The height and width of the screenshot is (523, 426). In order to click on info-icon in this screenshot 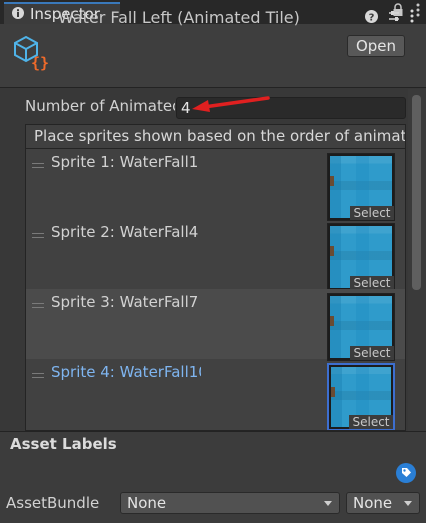, I will do `click(18, 14)`.